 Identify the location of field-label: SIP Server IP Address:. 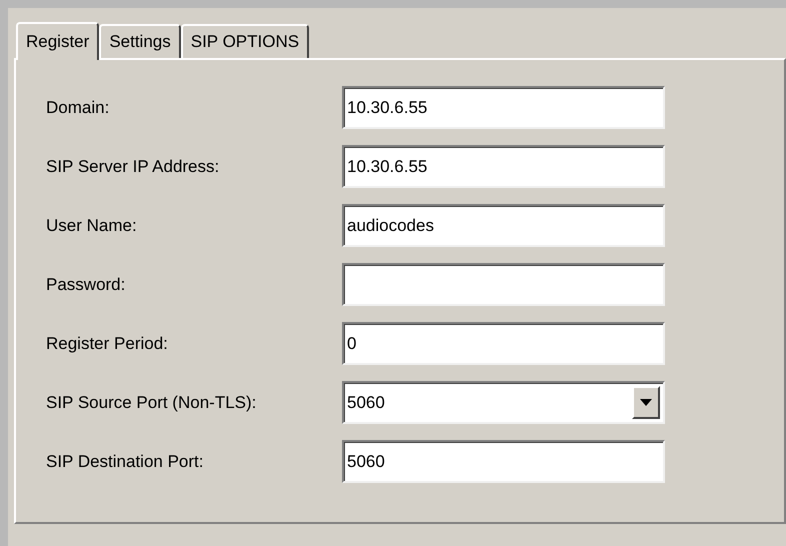
(133, 166).